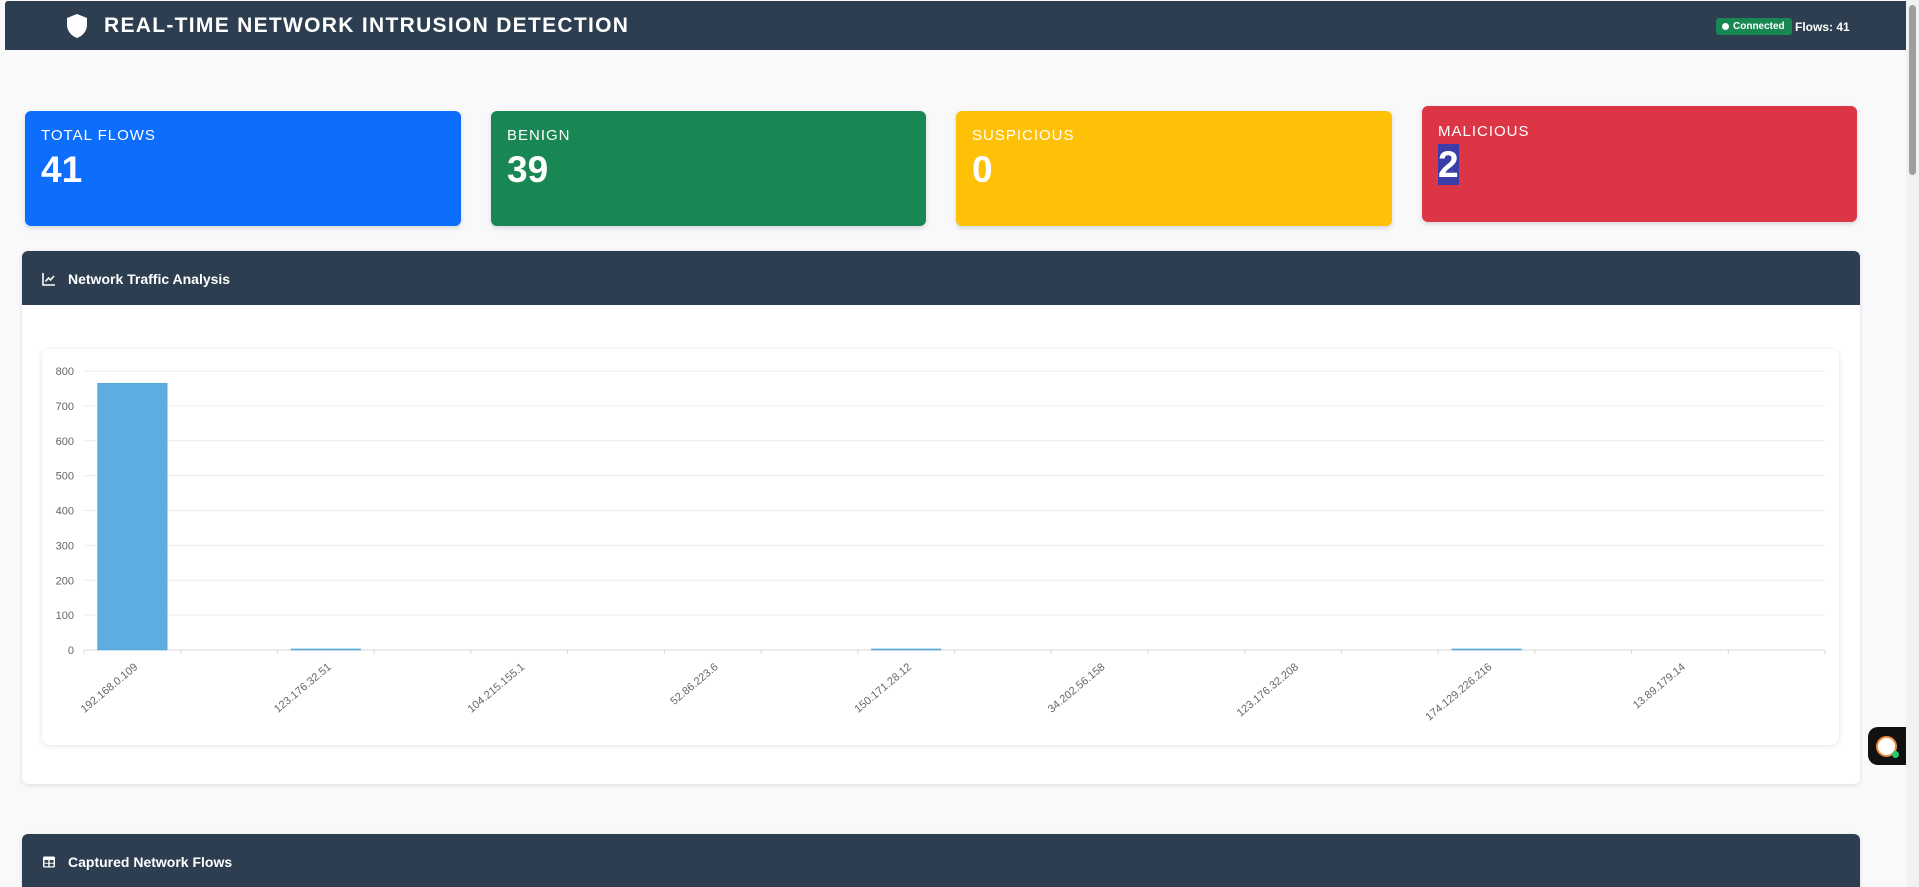  I want to click on benign-card: BENIGN 39, so click(708, 168).